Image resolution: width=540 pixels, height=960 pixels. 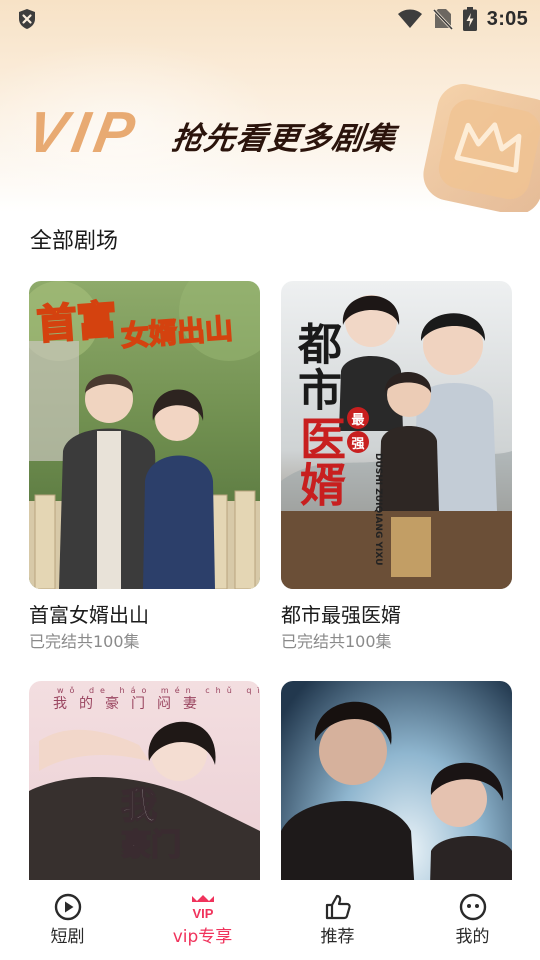 What do you see at coordinates (139, 806) in the screenshot?
I see `poster-title: 我` at bounding box center [139, 806].